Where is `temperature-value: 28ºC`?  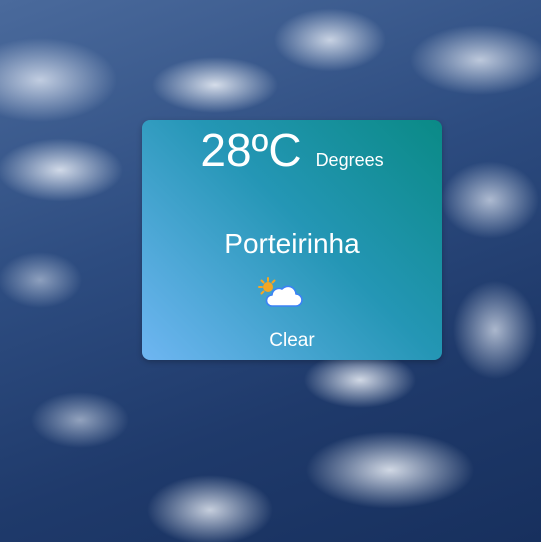
temperature-value: 28ºC is located at coordinates (251, 150).